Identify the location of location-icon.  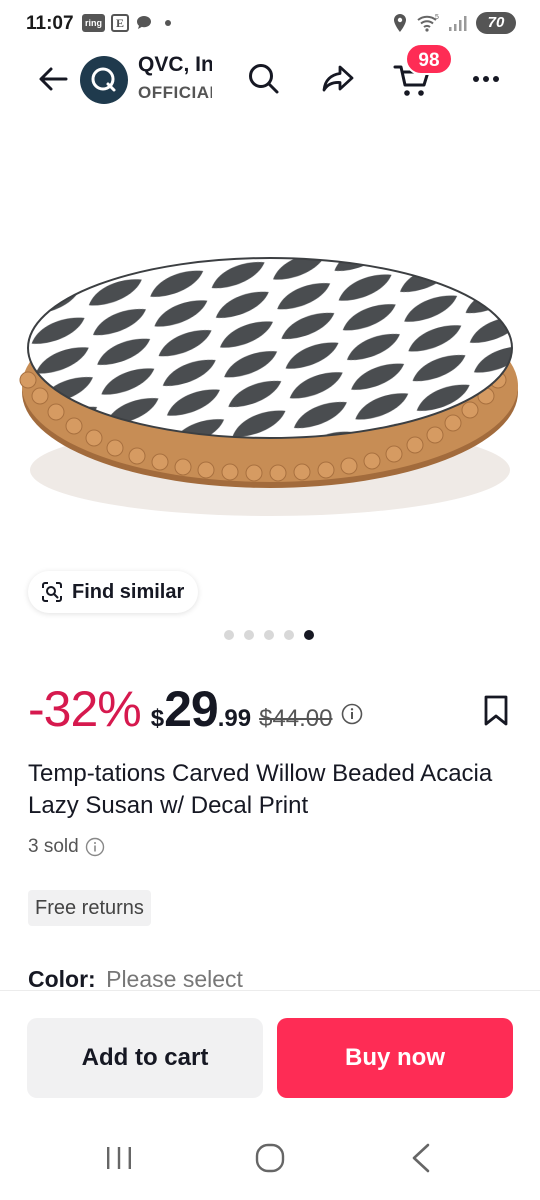
(400, 23).